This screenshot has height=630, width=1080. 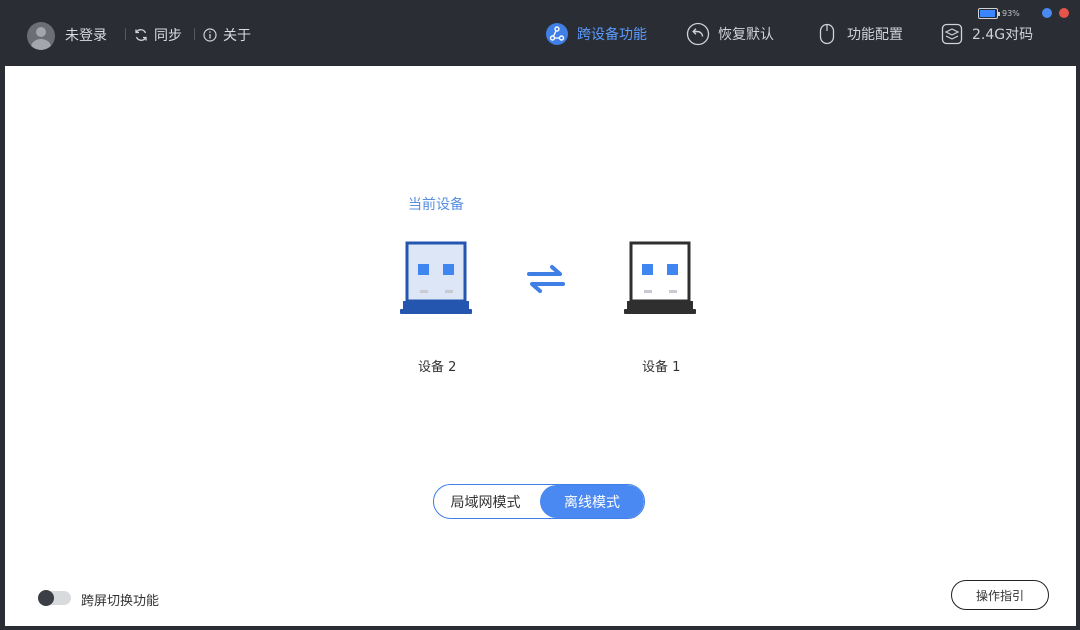 I want to click on device-2-label: 设备 2, so click(x=437, y=367).